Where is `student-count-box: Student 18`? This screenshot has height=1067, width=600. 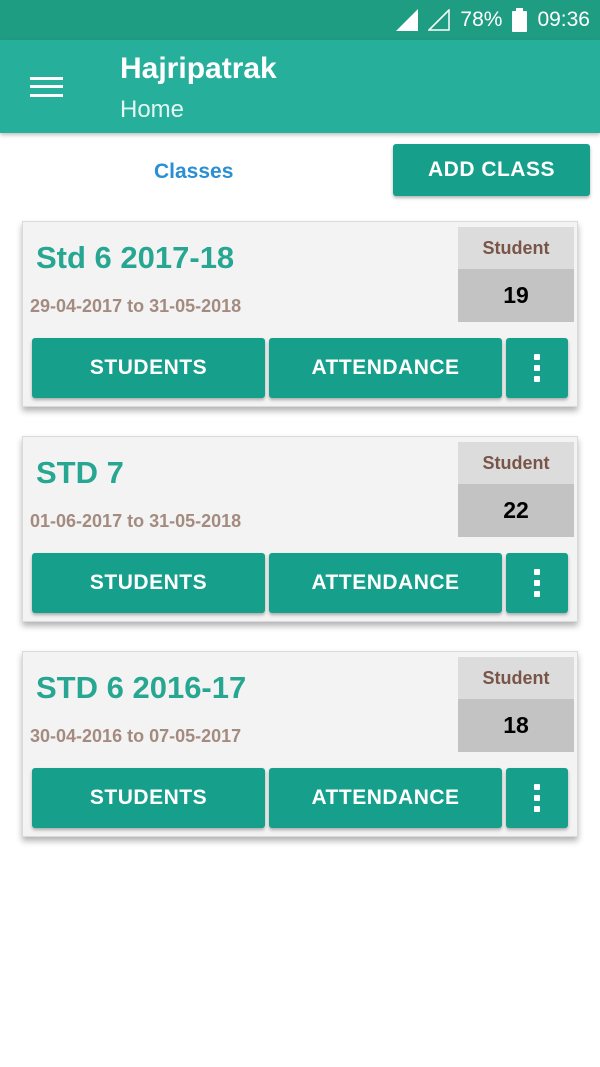 student-count-box: Student 18 is located at coordinates (516, 704).